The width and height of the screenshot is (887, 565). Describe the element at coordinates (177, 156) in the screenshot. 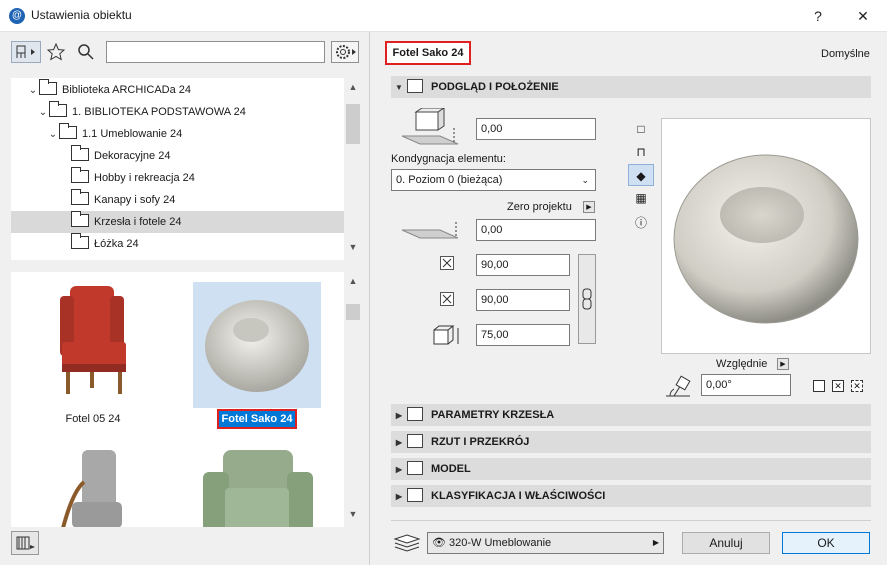

I see `tree-item: Dekoracyjne 24` at that location.